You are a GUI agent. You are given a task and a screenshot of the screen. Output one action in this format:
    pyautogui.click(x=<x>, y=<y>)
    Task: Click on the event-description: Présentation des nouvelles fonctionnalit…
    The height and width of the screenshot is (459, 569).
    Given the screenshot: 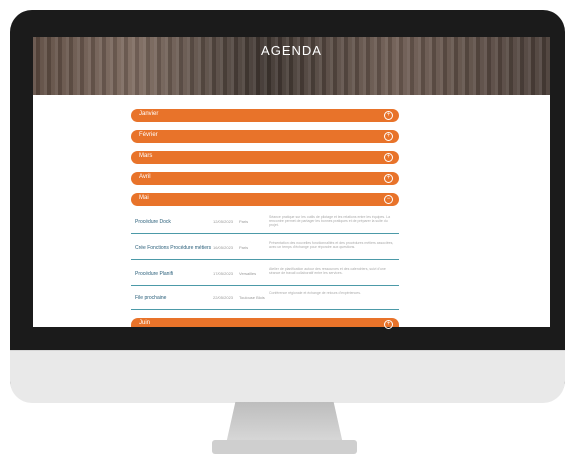 What is the action you would take?
    pyautogui.click(x=331, y=245)
    